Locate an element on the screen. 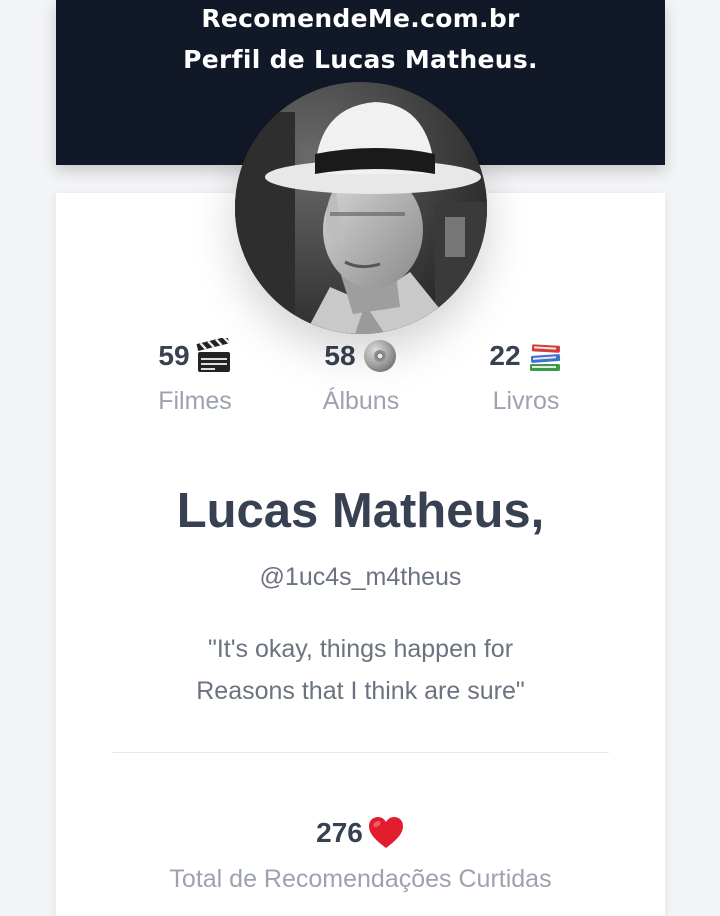 The width and height of the screenshot is (720, 916). bio-line: "It's okay, things happen for is located at coordinates (360, 649).